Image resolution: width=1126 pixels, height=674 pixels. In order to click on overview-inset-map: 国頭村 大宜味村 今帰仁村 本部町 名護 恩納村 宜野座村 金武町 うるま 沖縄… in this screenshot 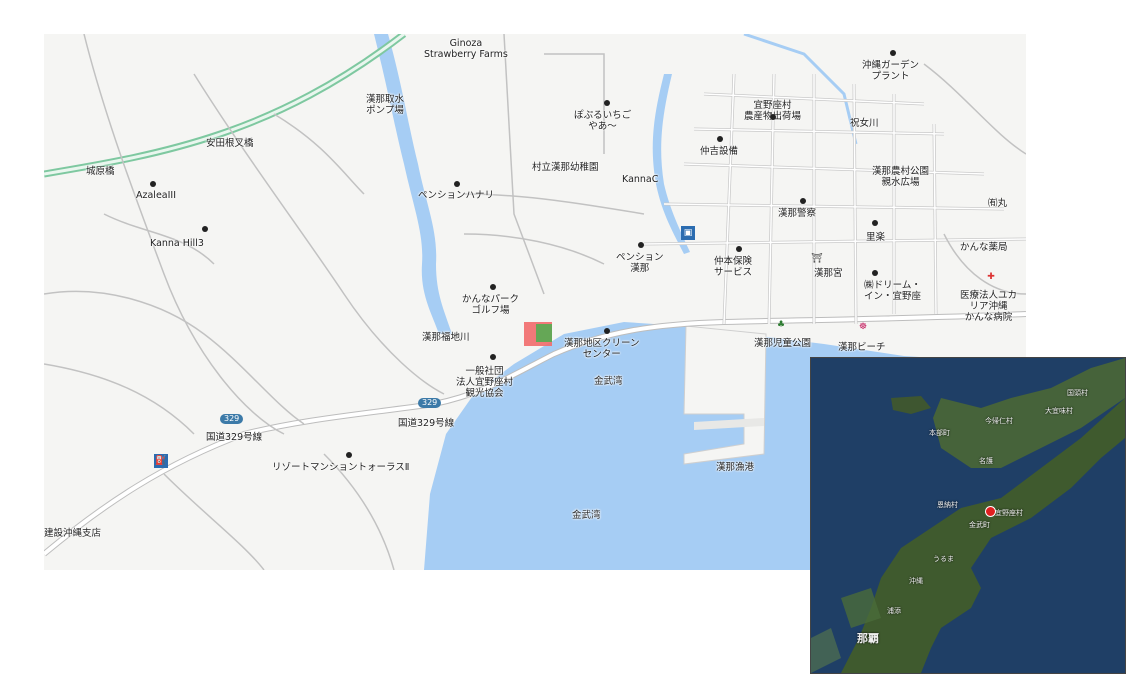, I will do `click(968, 515)`.